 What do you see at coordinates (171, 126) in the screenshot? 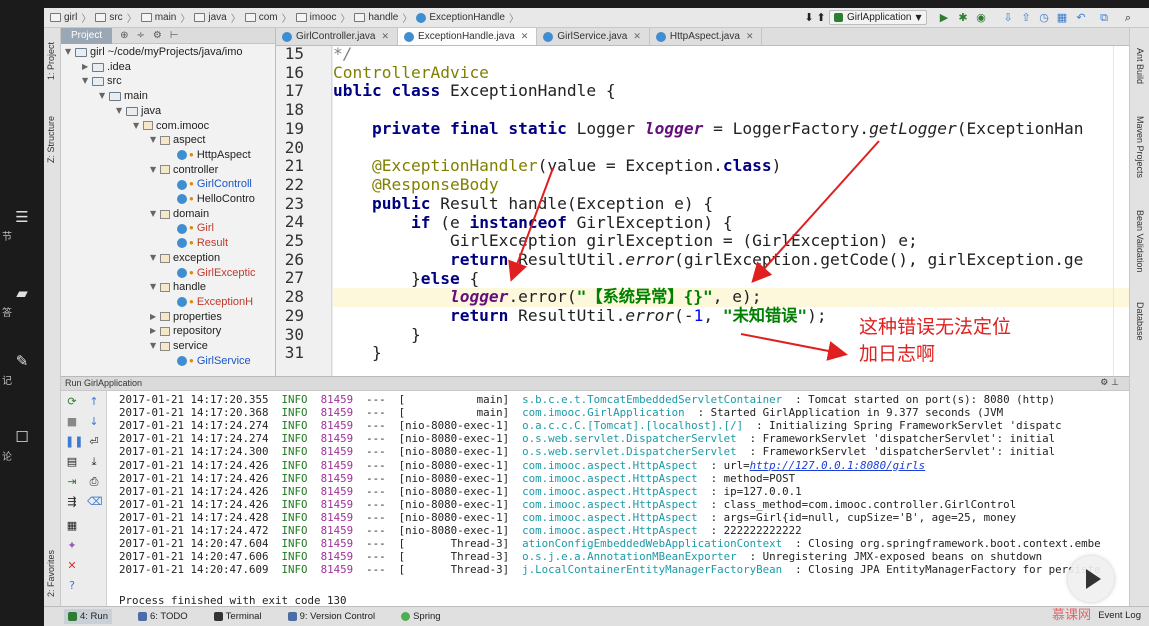
I see `tree-item: ▼ com.imooc` at bounding box center [171, 126].